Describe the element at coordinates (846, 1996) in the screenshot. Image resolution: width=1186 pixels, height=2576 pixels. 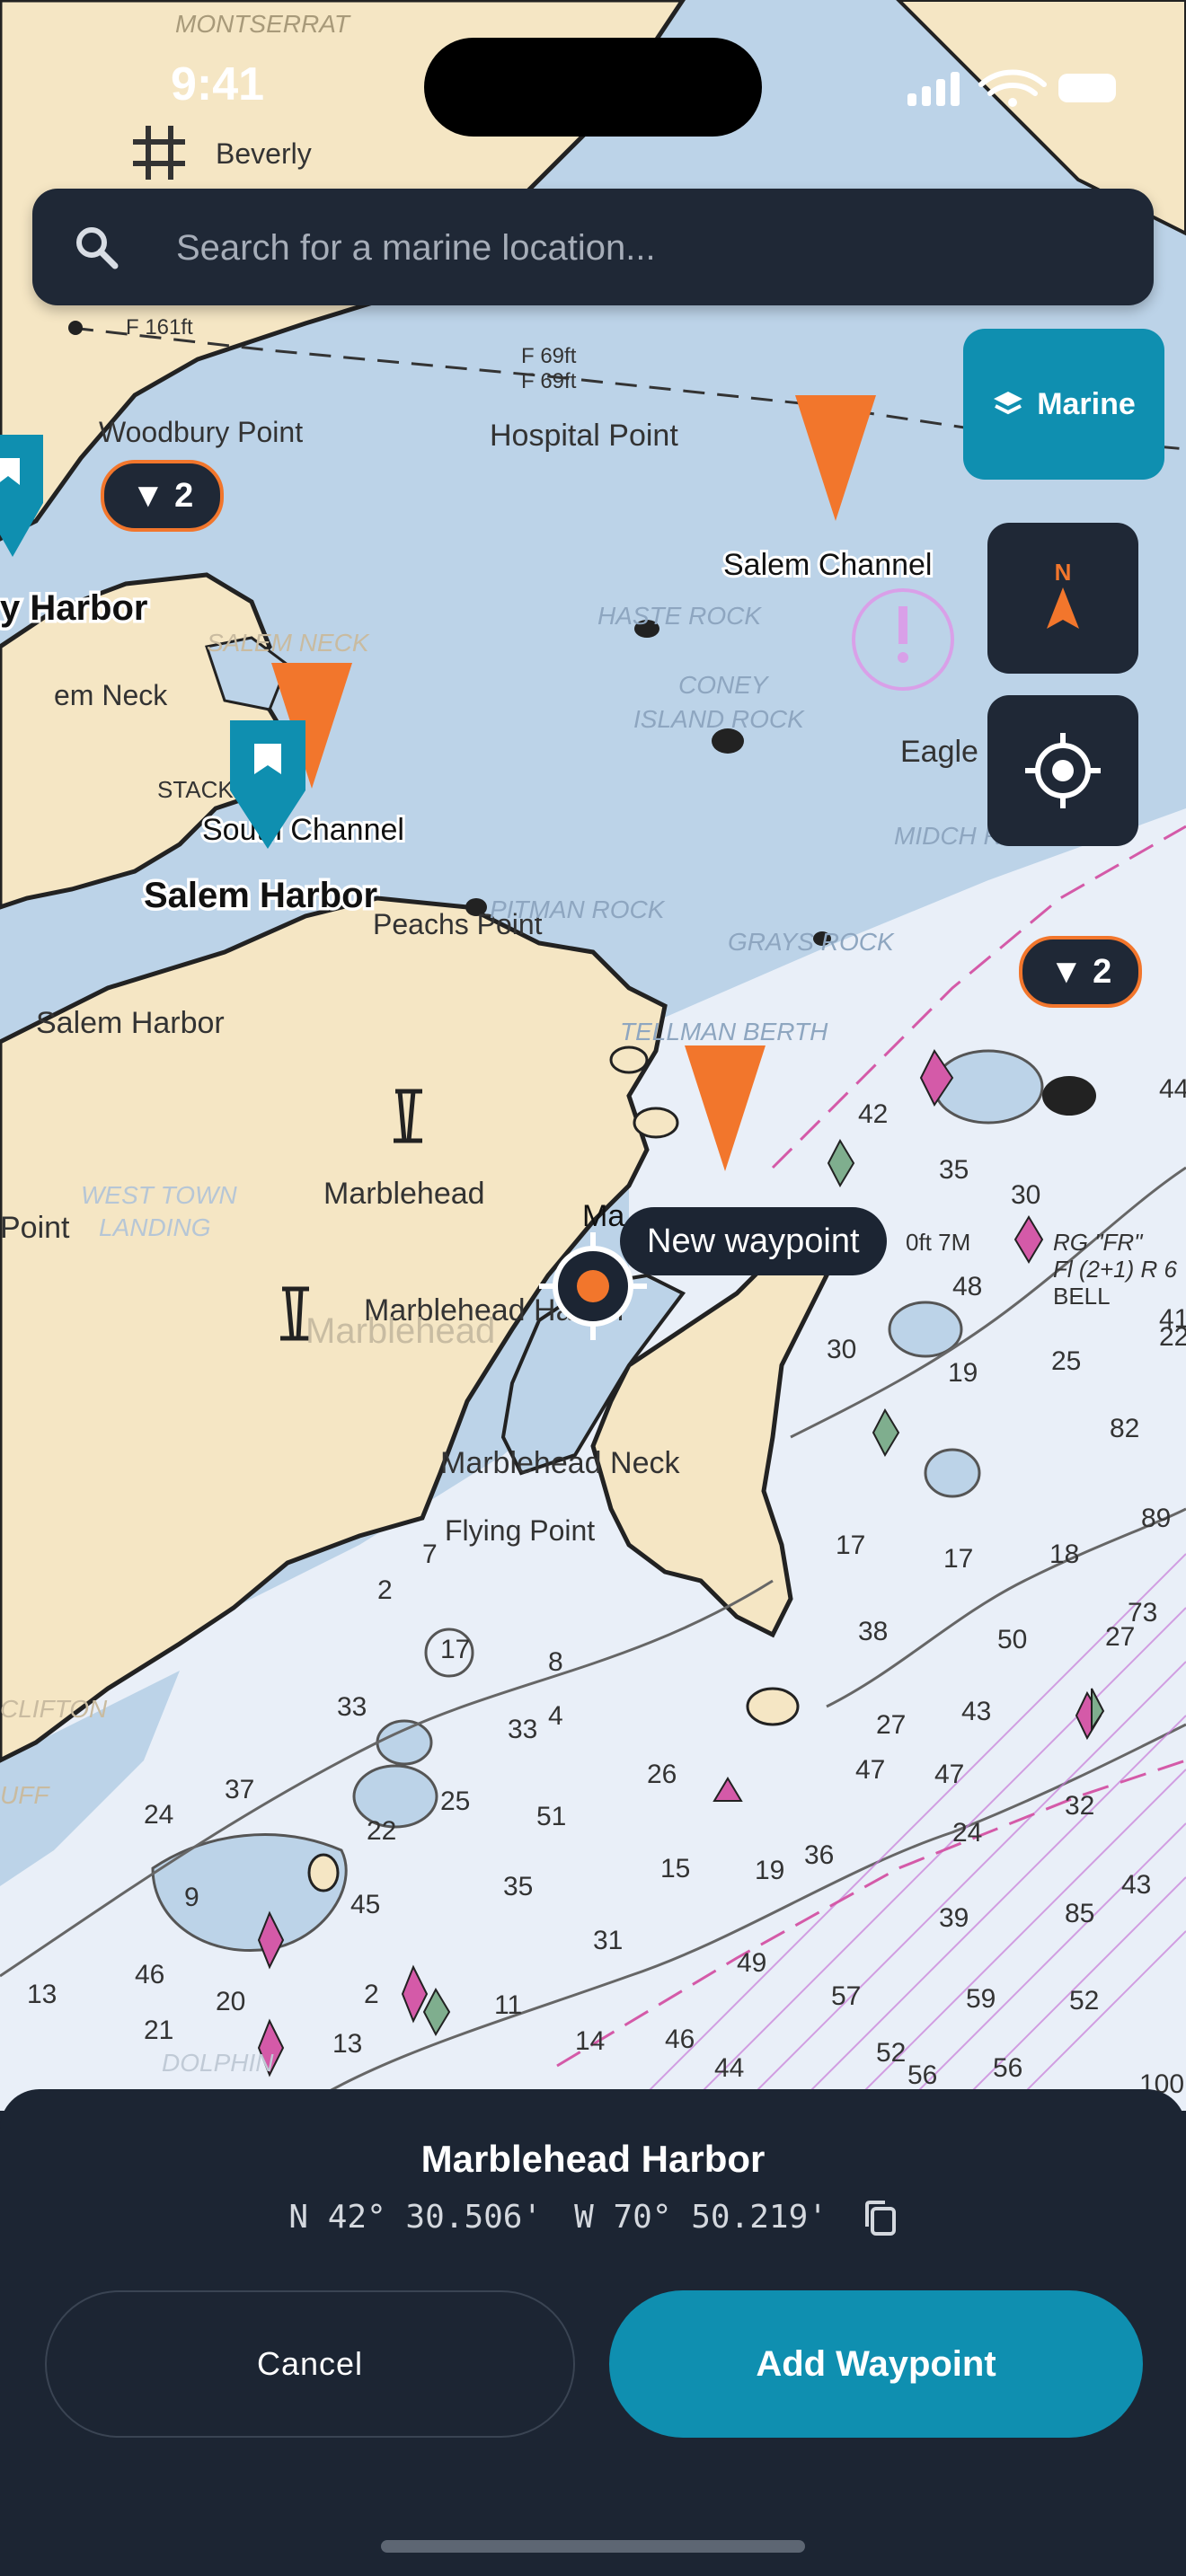
I see `depth-sounding: 57` at that location.